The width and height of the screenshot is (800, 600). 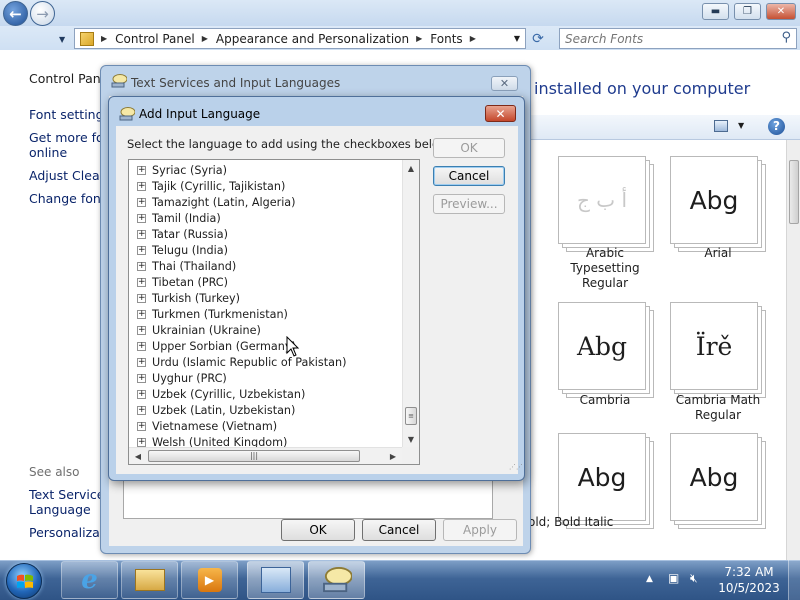 I want to click on content-scrollbar, so click(x=793, y=350).